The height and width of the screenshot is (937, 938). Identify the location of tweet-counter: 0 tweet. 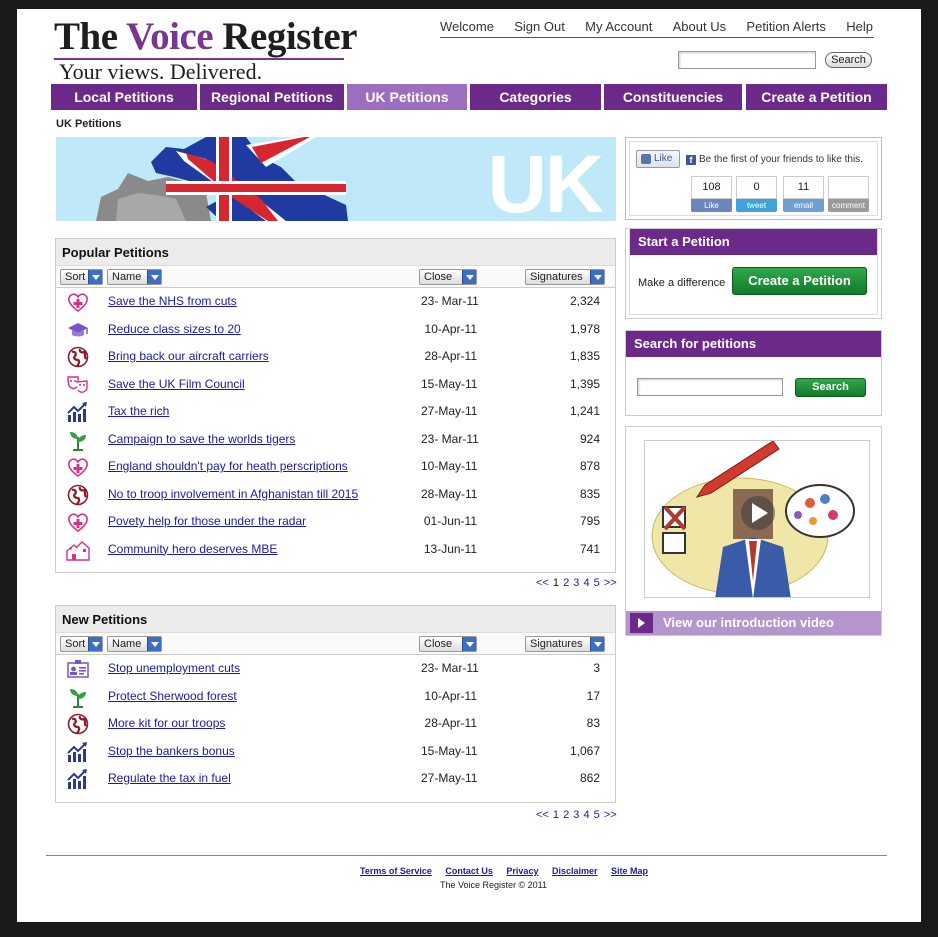
(756, 194).